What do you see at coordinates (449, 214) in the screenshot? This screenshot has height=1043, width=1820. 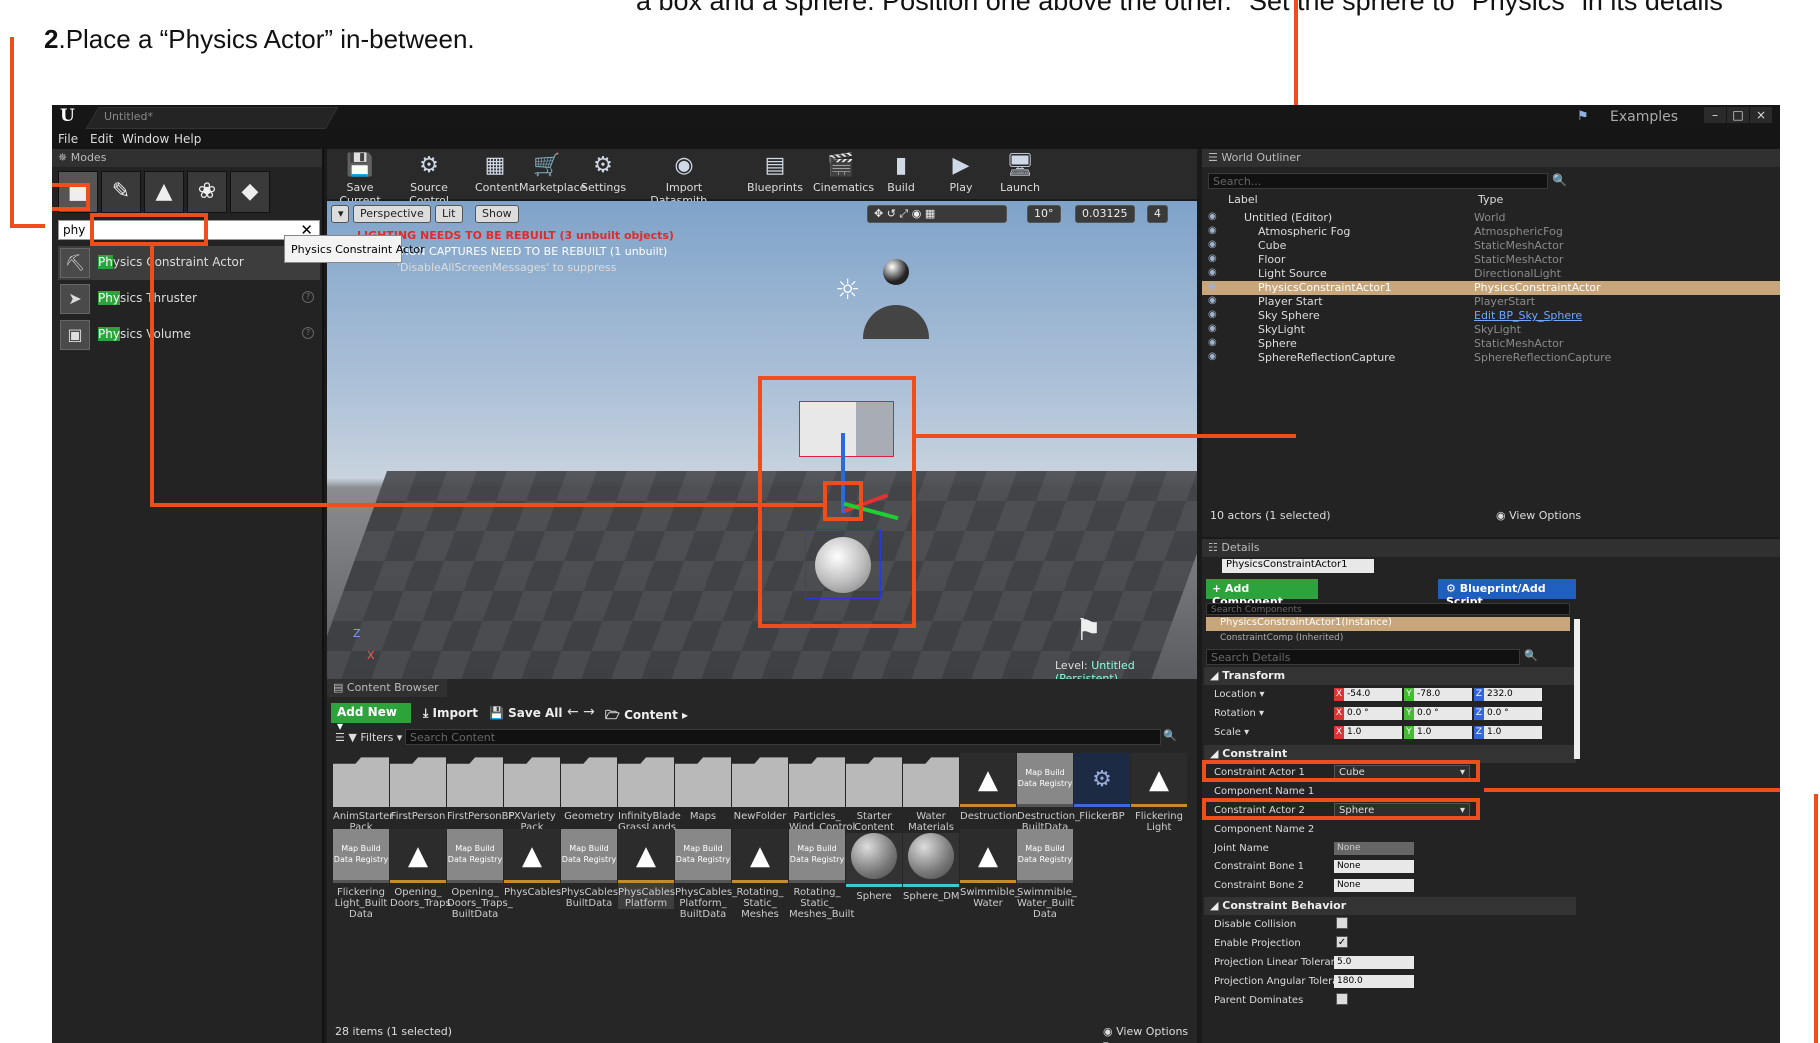 I see `lit-button: Lit` at bounding box center [449, 214].